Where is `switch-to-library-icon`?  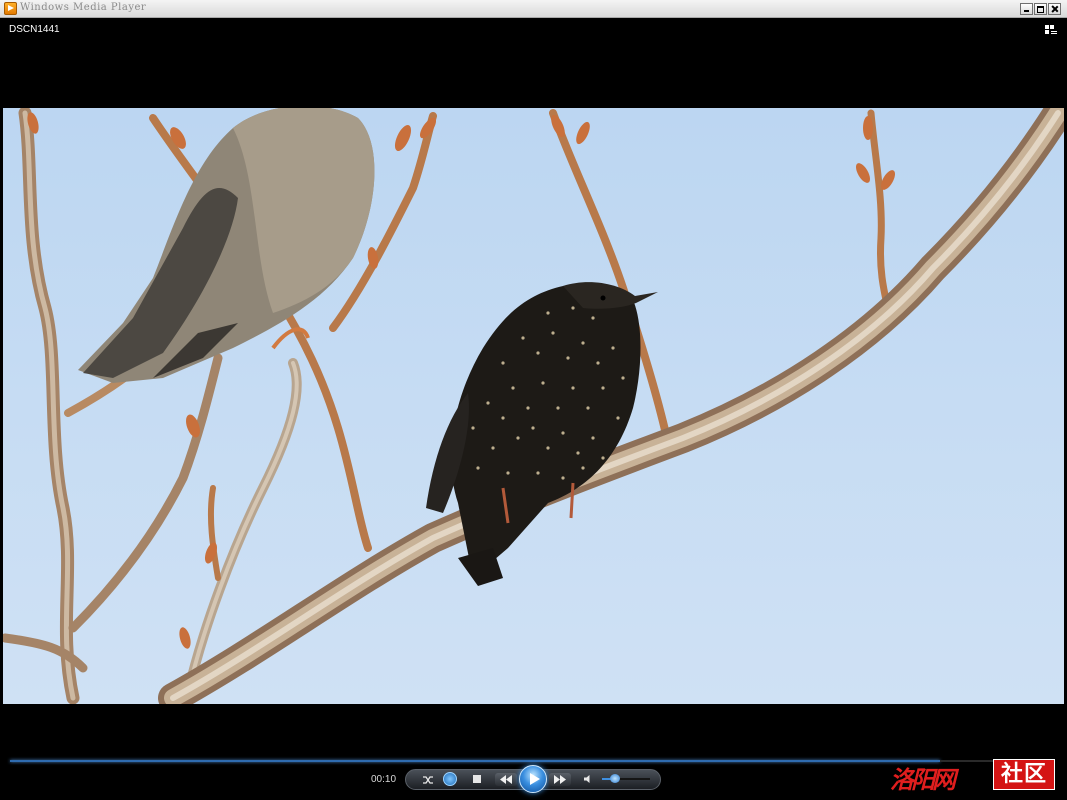 switch-to-library-icon is located at coordinates (1051, 30).